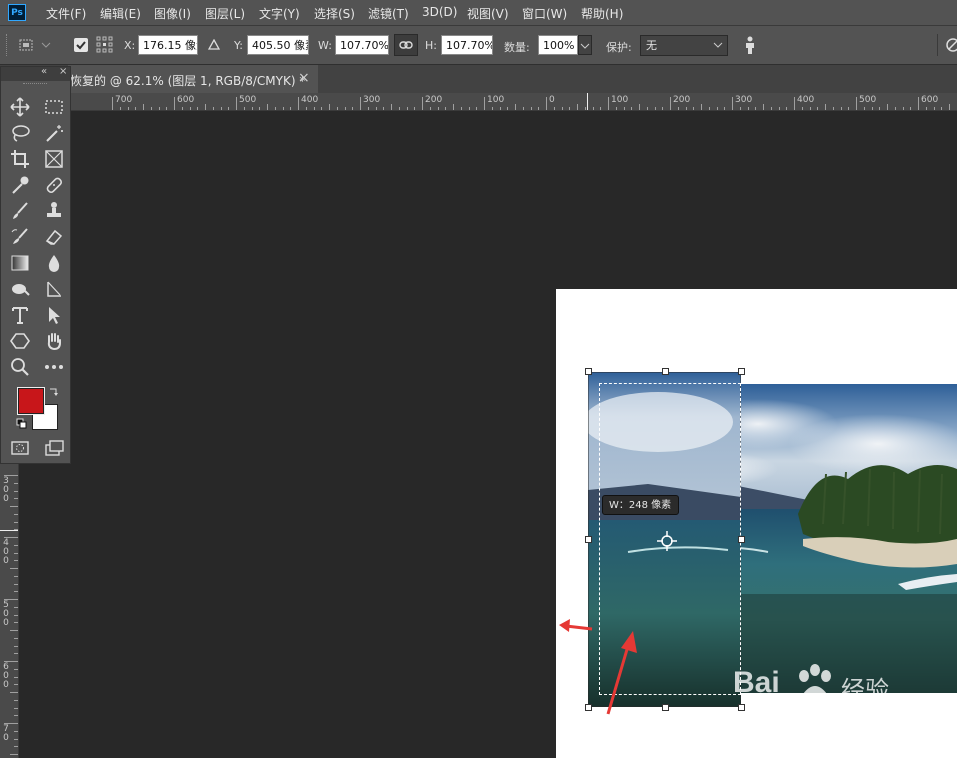 This screenshot has width=957, height=758. What do you see at coordinates (865, 690) in the screenshot?
I see `watermark-brand-chinese: 经验` at bounding box center [865, 690].